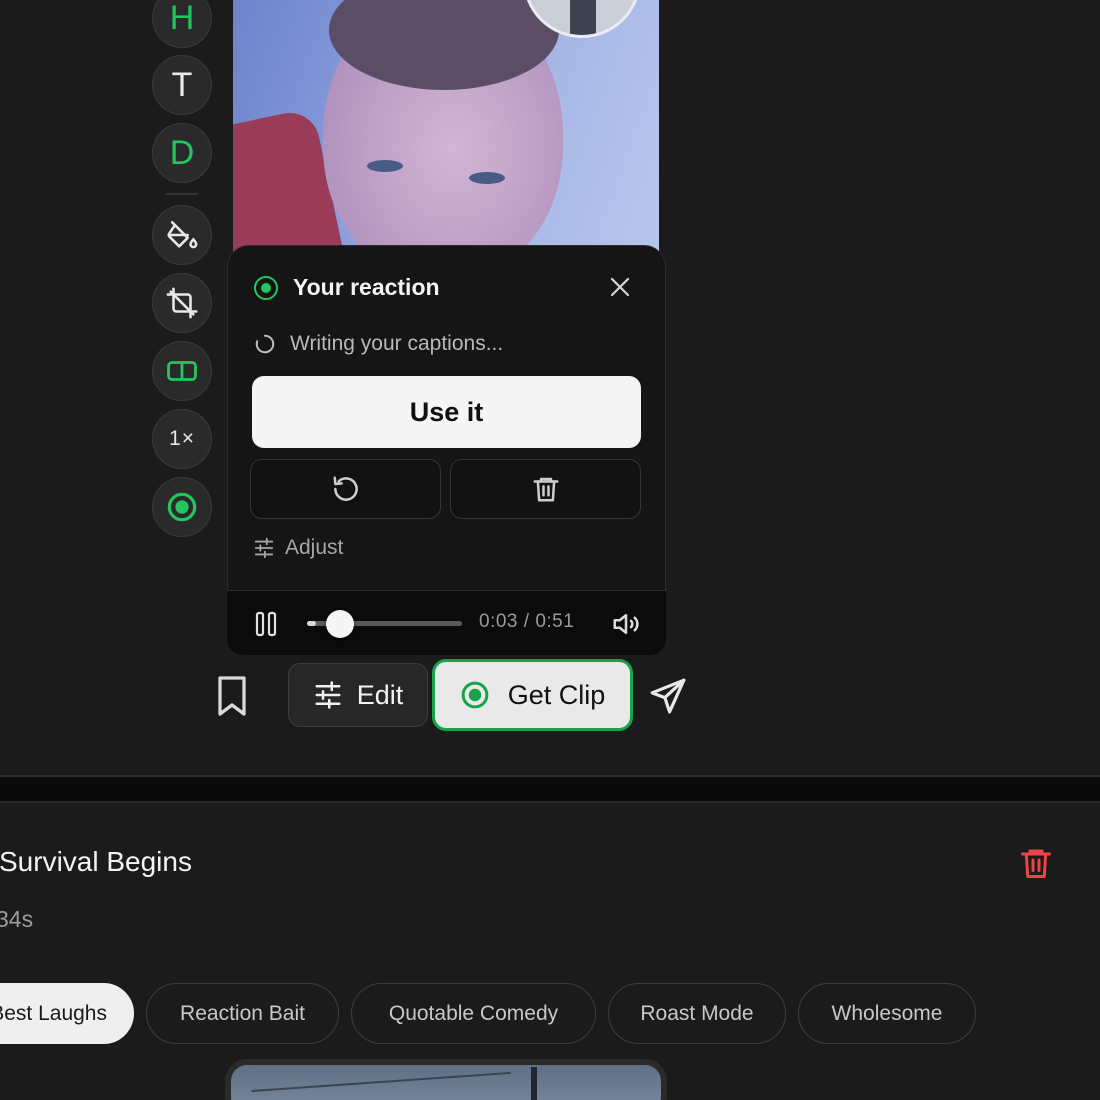 This screenshot has height=1100, width=1100. What do you see at coordinates (366, 287) in the screenshot?
I see `reaction-panel-title: Your reaction` at bounding box center [366, 287].